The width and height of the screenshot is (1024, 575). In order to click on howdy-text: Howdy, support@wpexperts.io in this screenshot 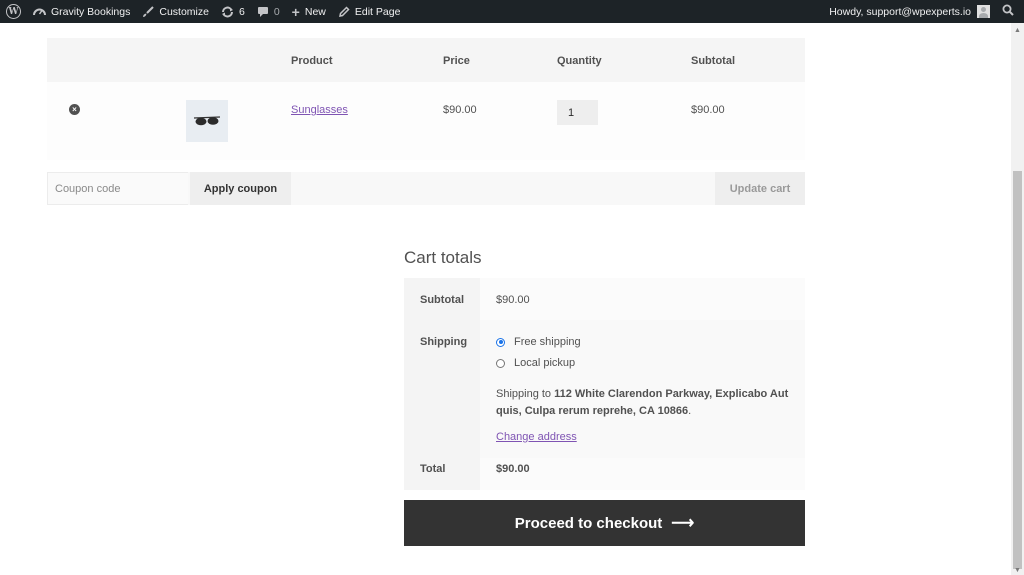, I will do `click(900, 11)`.